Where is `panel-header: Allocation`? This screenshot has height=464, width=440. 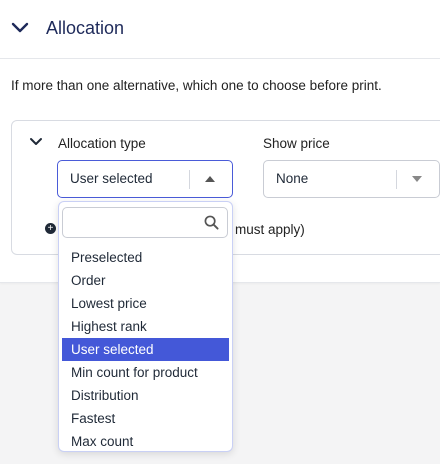 panel-header: Allocation is located at coordinates (220, 29).